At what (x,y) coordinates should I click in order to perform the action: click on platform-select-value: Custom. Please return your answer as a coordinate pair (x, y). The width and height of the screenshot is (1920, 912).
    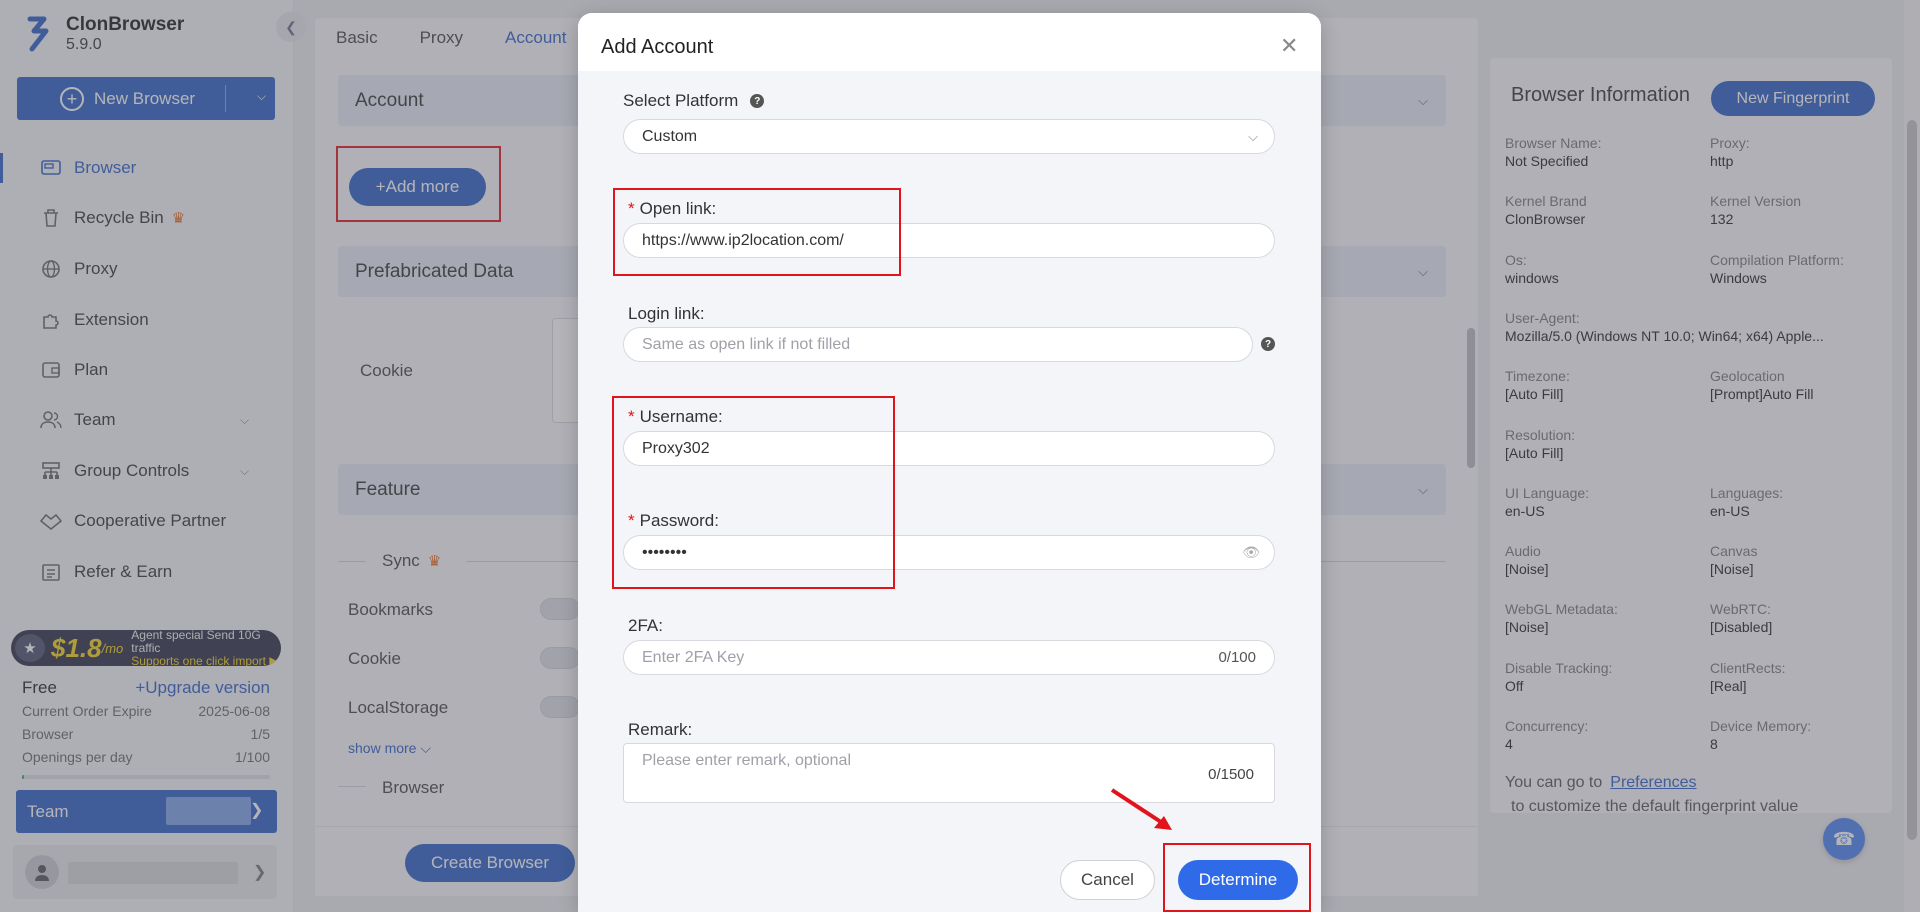
    Looking at the image, I should click on (670, 136).